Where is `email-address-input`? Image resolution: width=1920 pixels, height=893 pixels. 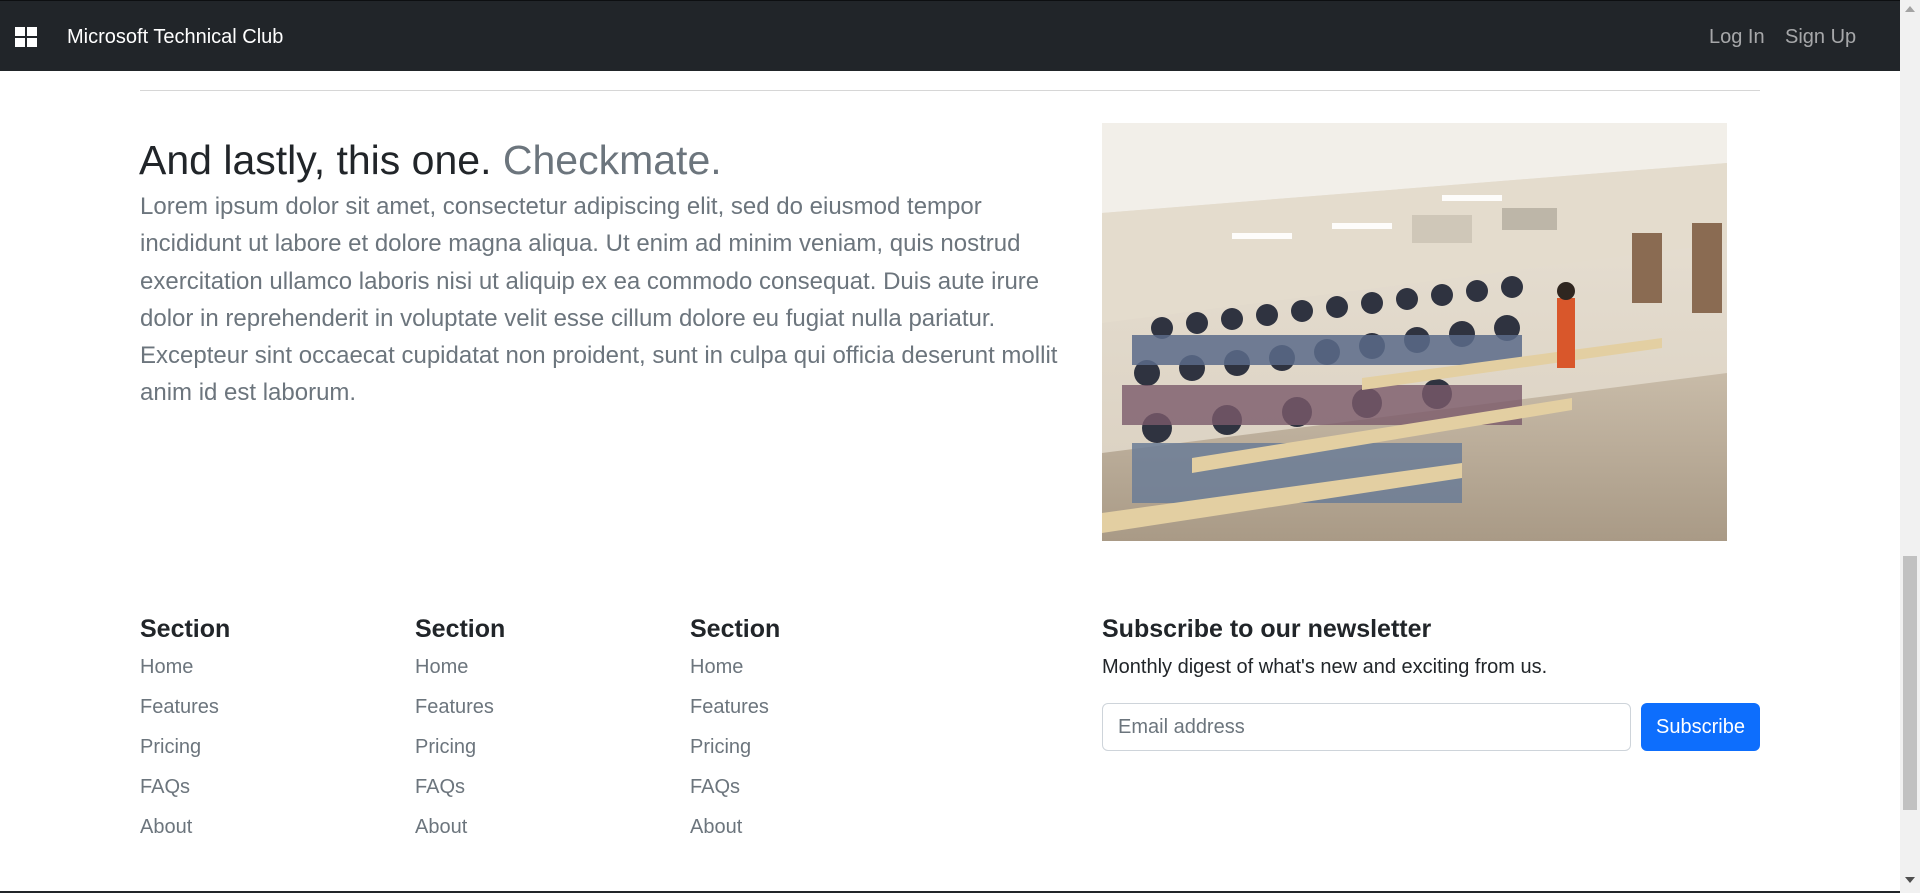 email-address-input is located at coordinates (1366, 727).